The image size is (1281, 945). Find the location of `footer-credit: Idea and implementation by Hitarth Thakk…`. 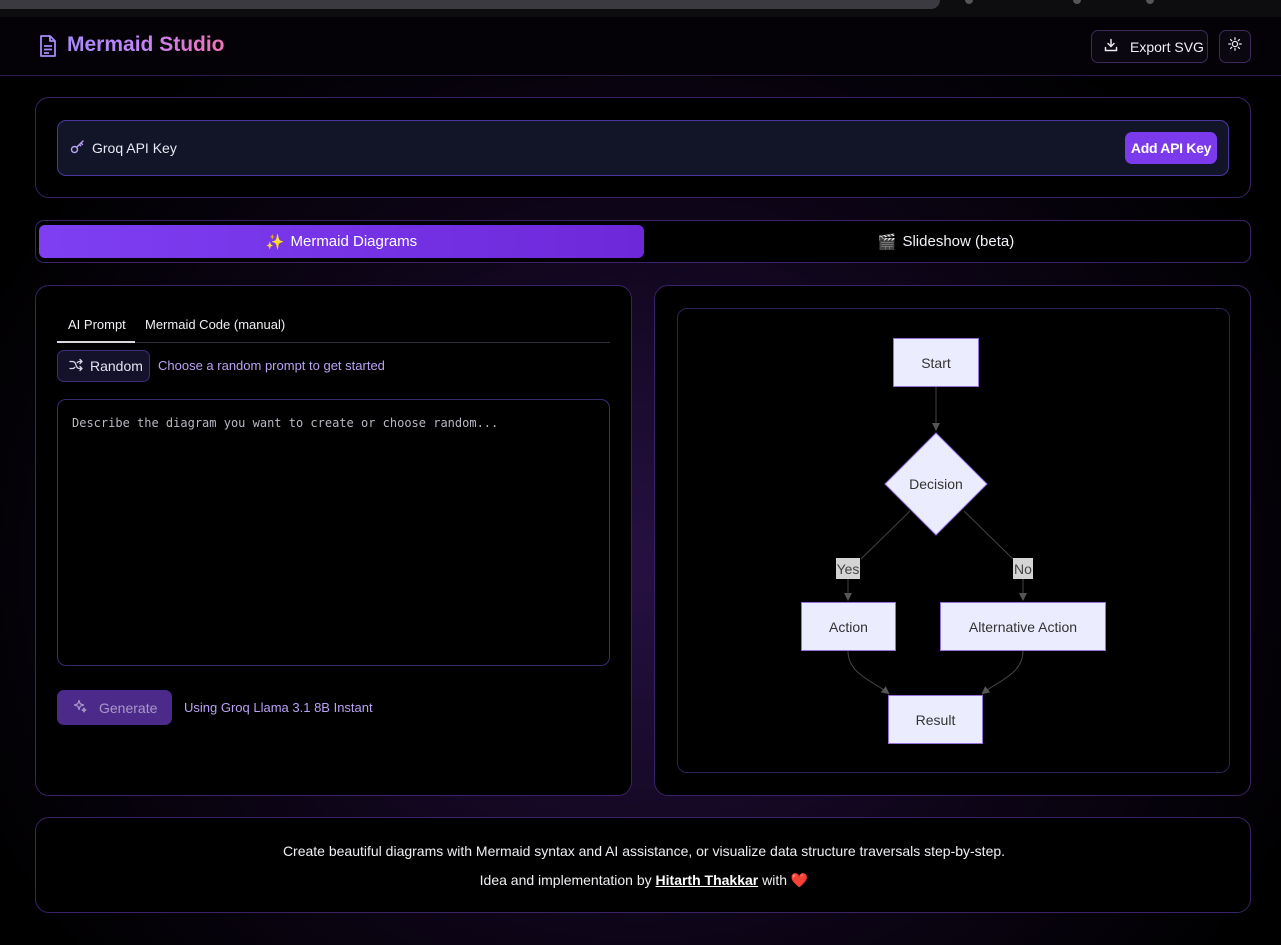

footer-credit: Idea and implementation by Hitarth Thakk… is located at coordinates (644, 880).